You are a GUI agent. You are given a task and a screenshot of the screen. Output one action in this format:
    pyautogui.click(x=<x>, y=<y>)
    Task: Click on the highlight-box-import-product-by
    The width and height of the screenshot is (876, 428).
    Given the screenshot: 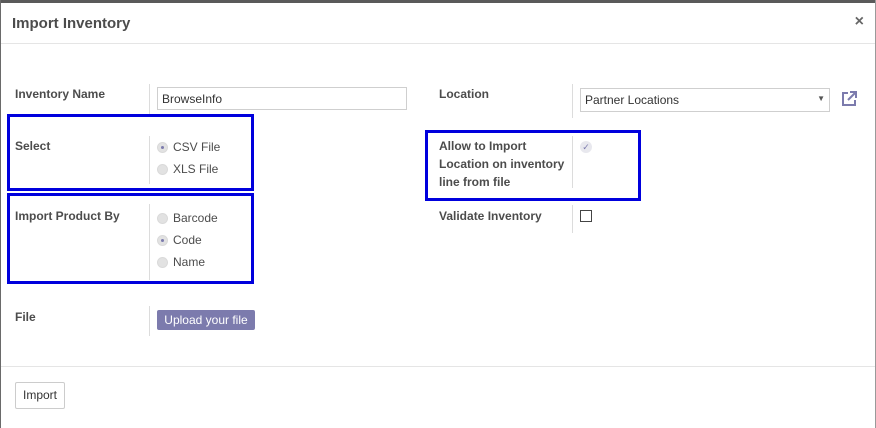 What is the action you would take?
    pyautogui.click(x=130, y=238)
    